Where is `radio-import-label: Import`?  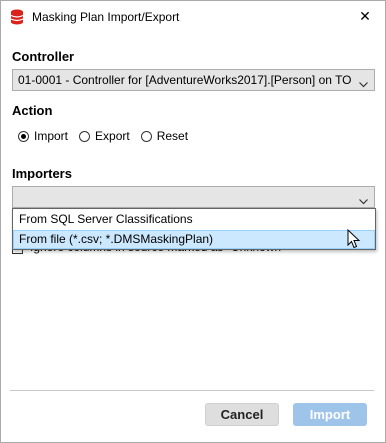 radio-import-label: Import is located at coordinates (51, 136).